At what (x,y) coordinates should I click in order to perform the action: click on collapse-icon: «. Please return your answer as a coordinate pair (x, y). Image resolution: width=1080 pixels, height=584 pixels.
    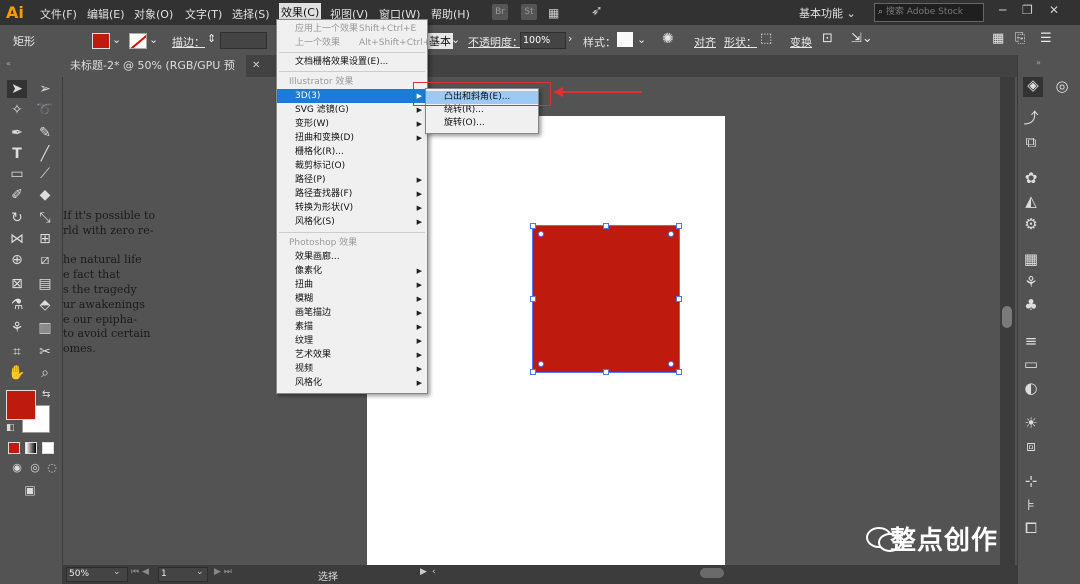
    Looking at the image, I should click on (8, 63).